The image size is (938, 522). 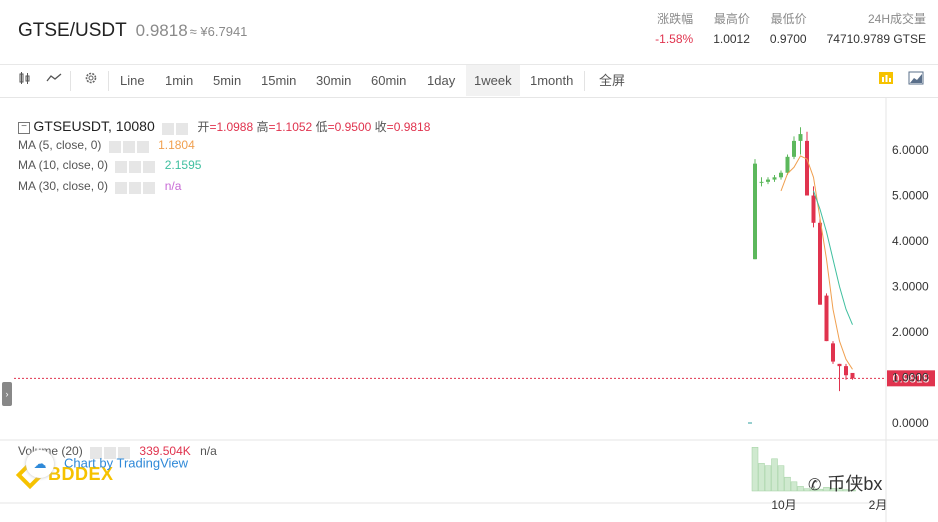 I want to click on ma-lines-group, so click(x=816, y=262).